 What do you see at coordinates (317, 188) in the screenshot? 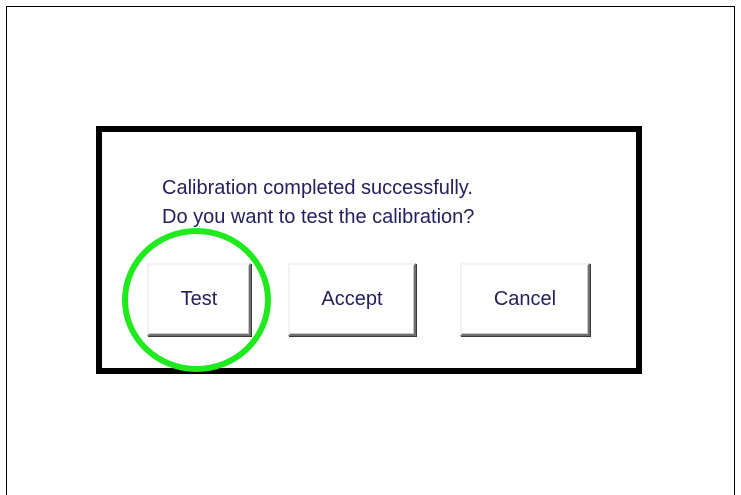
I see `message-line-1: Calibration completed successfully.` at bounding box center [317, 188].